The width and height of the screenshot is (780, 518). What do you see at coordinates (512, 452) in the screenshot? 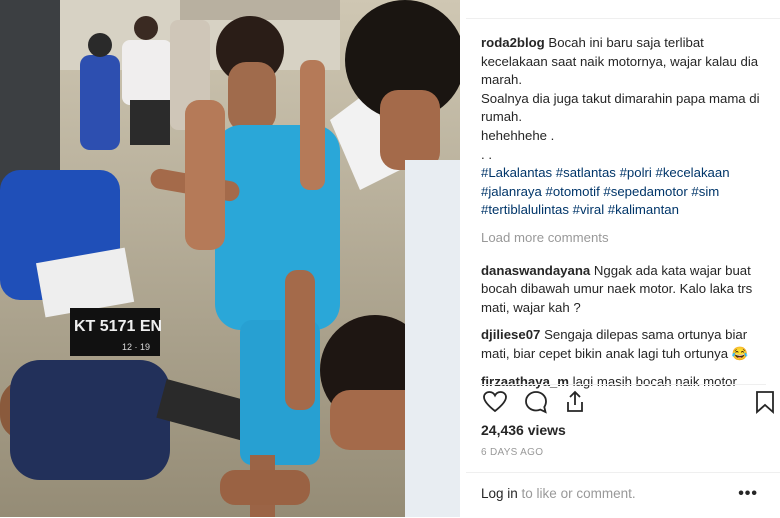
I see `post-date: 6 DAYS AGO` at bounding box center [512, 452].